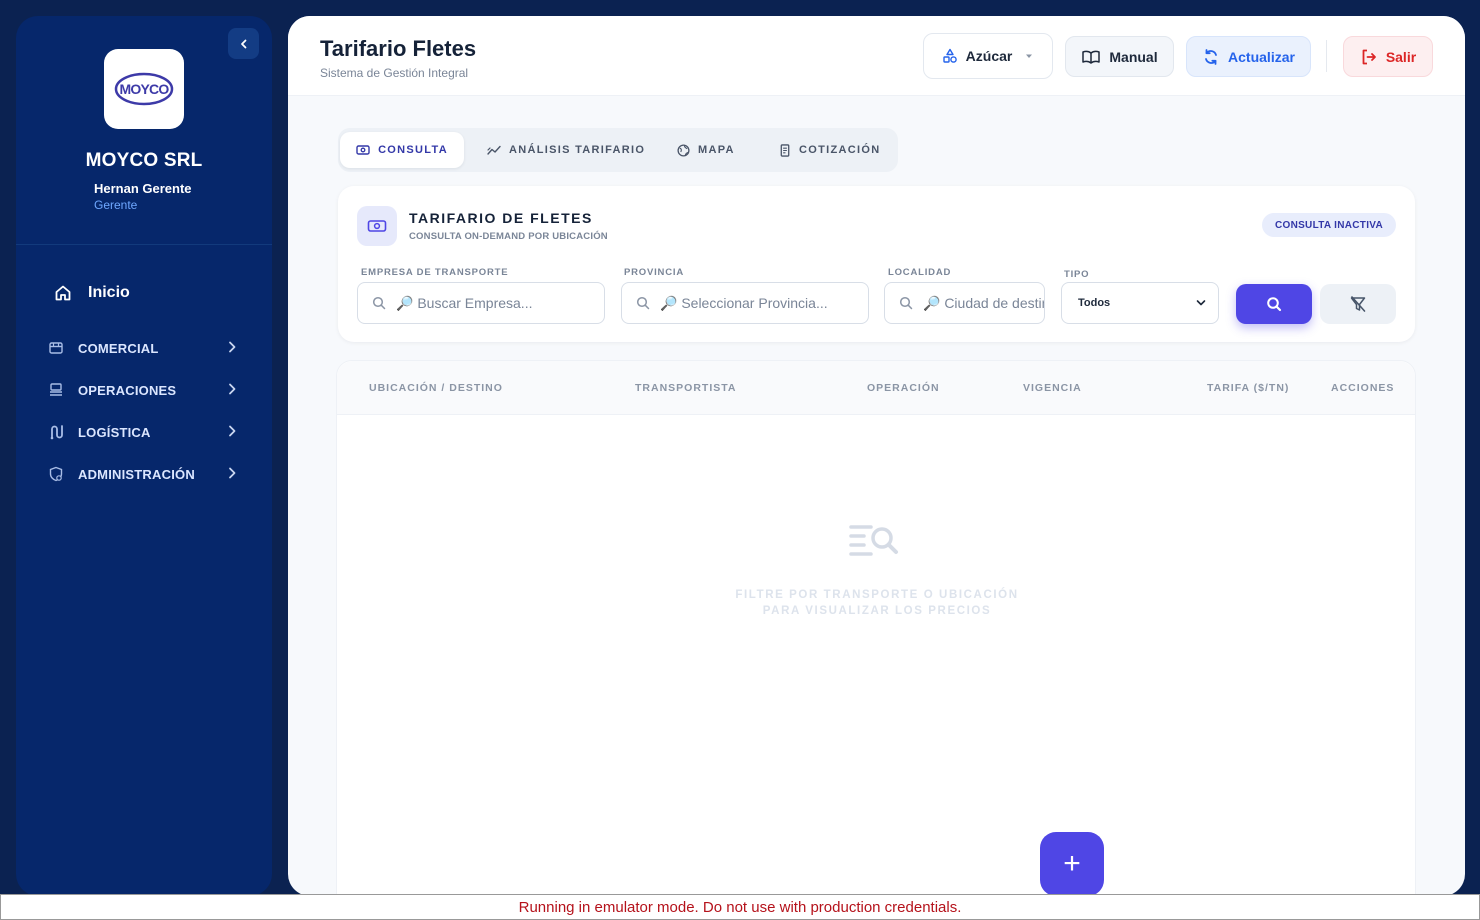 Image resolution: width=1480 pixels, height=920 pixels. I want to click on refresh-button: Actualizar, so click(1248, 56).